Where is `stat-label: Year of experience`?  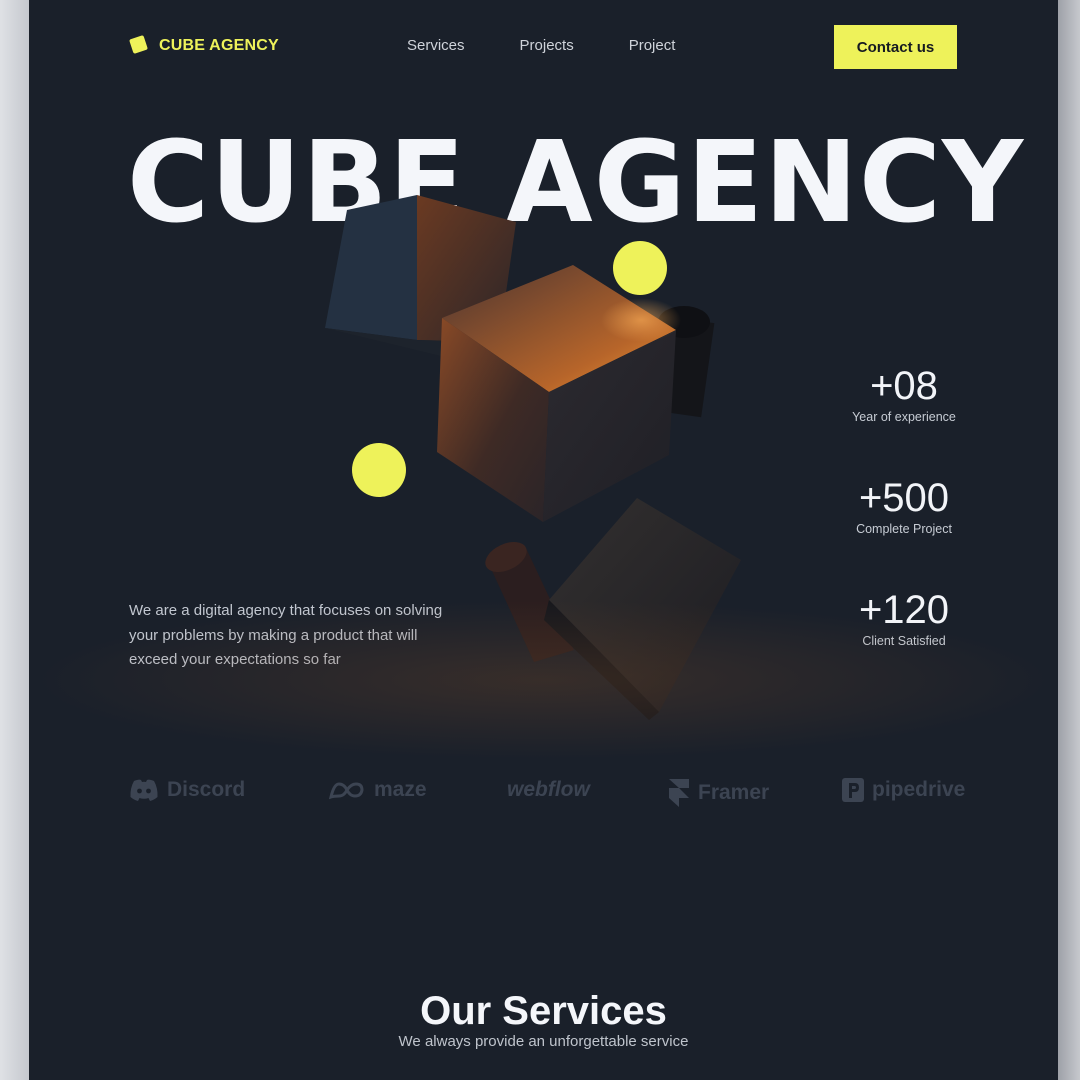 stat-label: Year of experience is located at coordinates (904, 417).